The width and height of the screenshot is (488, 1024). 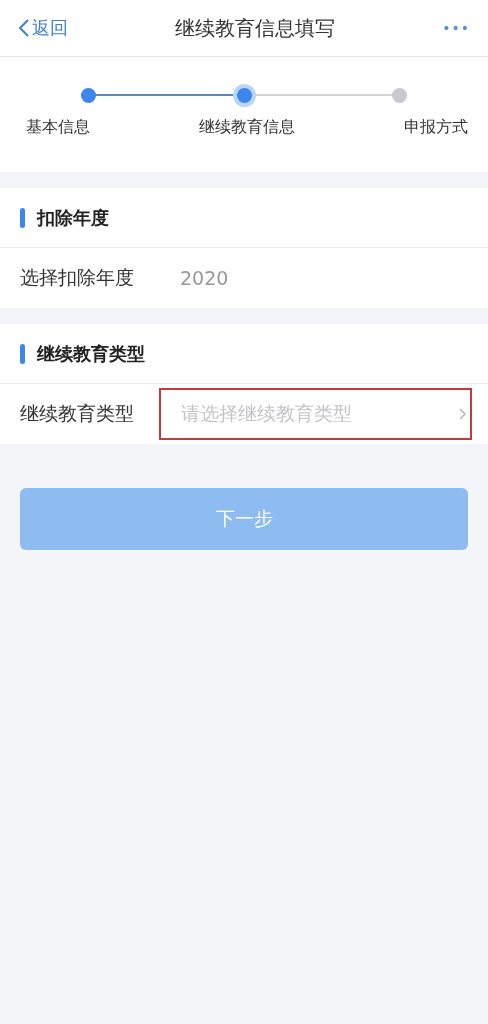 What do you see at coordinates (436, 127) in the screenshot?
I see `step-label: 申报方式` at bounding box center [436, 127].